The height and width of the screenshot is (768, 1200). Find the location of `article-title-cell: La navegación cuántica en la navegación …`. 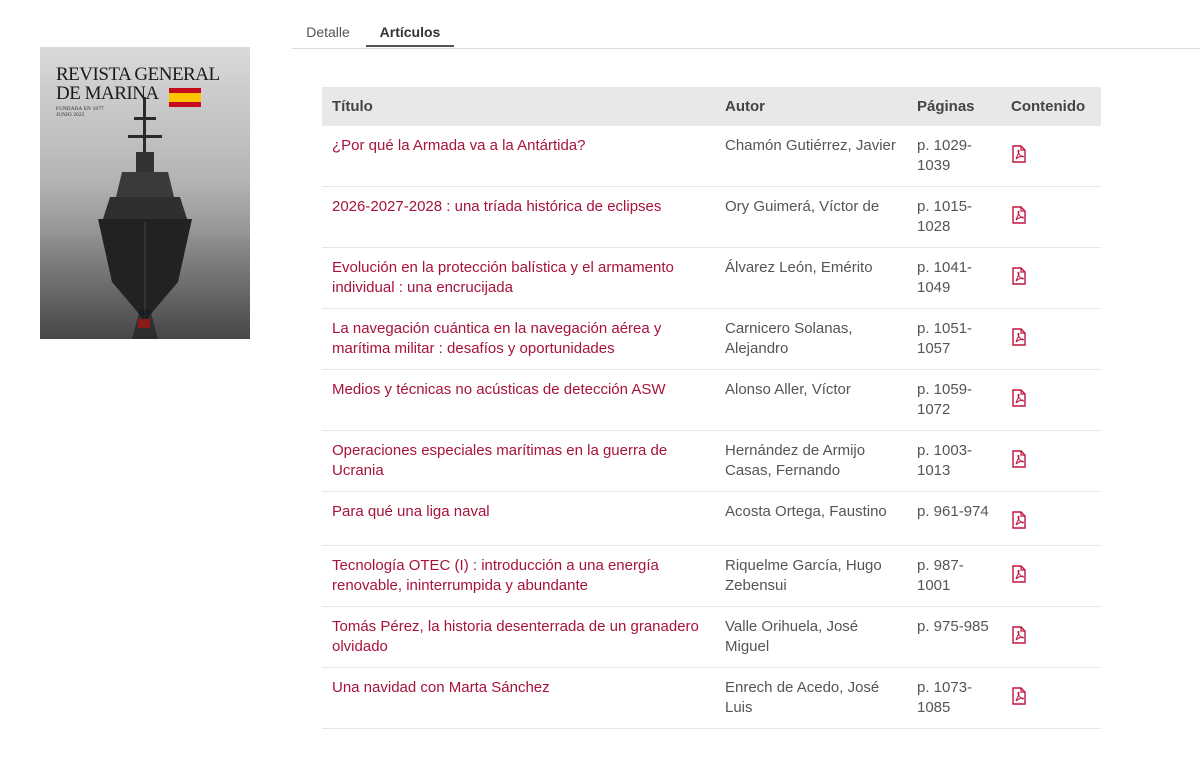

article-title-cell: La navegación cuántica en la navegación … is located at coordinates (518, 339).